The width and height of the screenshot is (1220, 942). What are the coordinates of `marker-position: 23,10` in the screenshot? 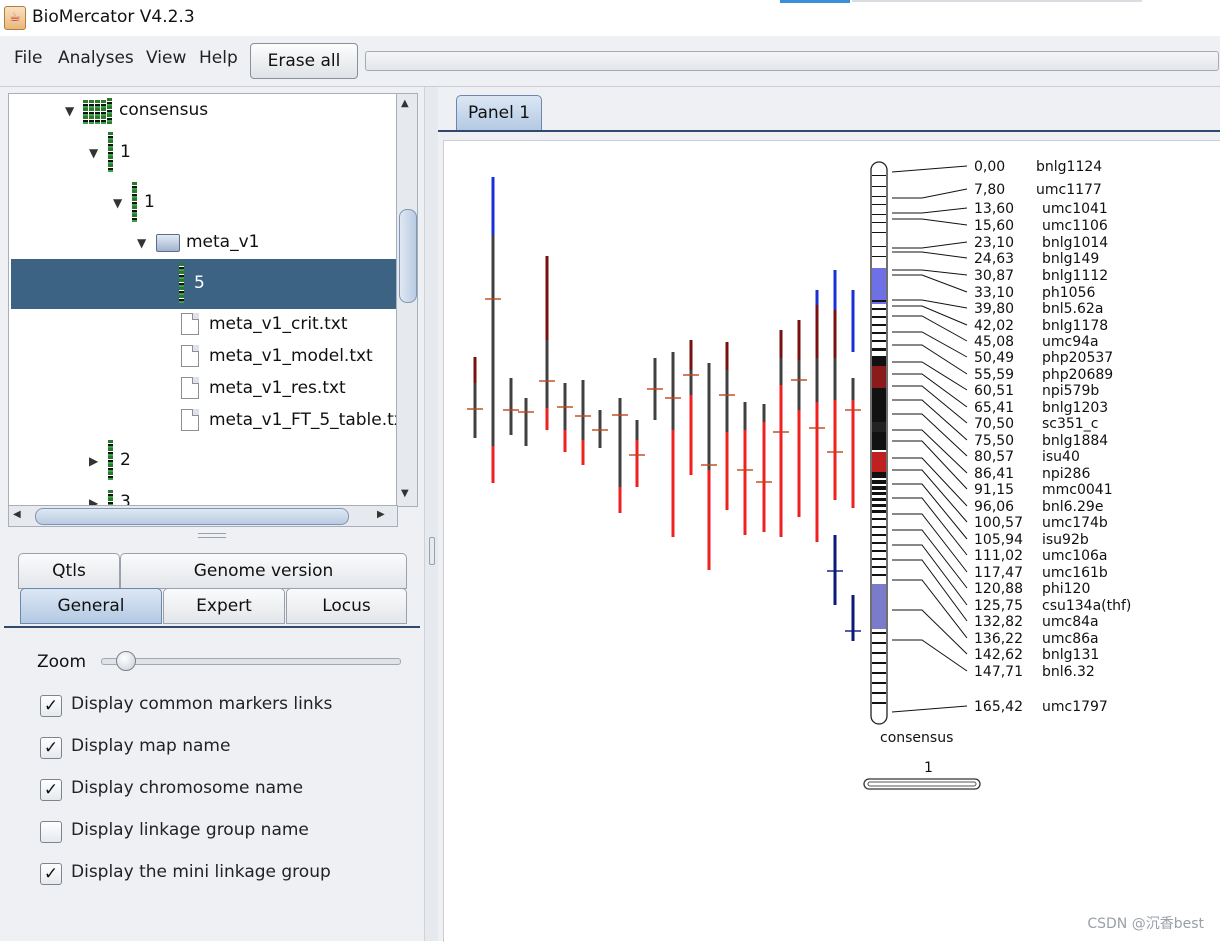 It's located at (994, 243).